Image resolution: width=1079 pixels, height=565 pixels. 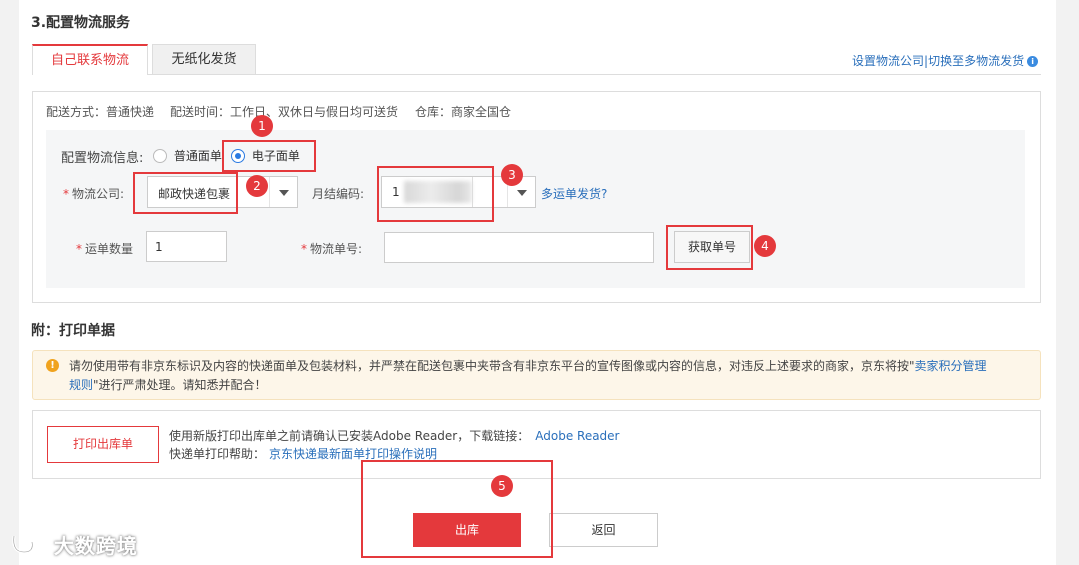 What do you see at coordinates (262, 126) in the screenshot?
I see `annotation-badge-1: 1` at bounding box center [262, 126].